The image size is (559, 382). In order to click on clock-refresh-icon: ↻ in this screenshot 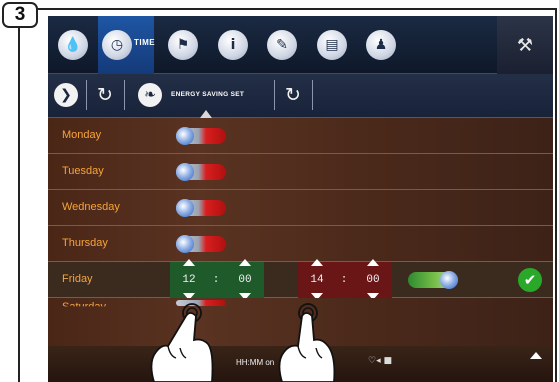, I will do `click(105, 95)`.